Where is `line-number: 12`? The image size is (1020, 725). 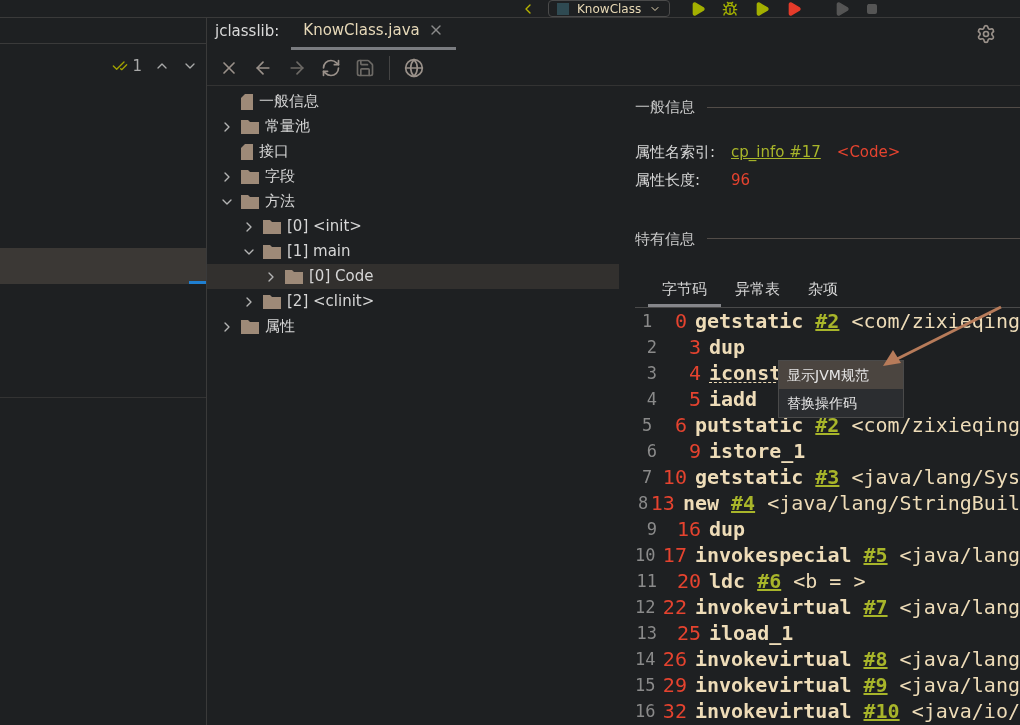
line-number: 12 is located at coordinates (645, 607).